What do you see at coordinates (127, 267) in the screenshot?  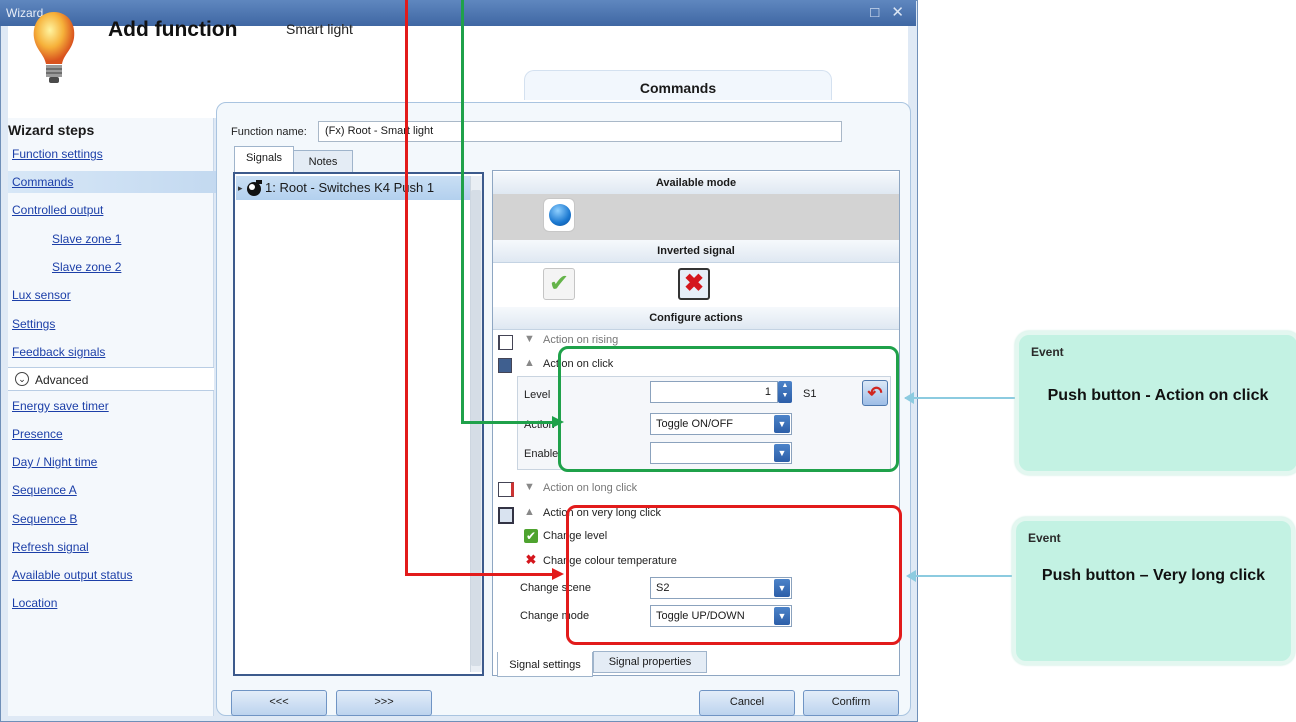 I see `step-slave-zone-2: Slave zone 2` at bounding box center [127, 267].